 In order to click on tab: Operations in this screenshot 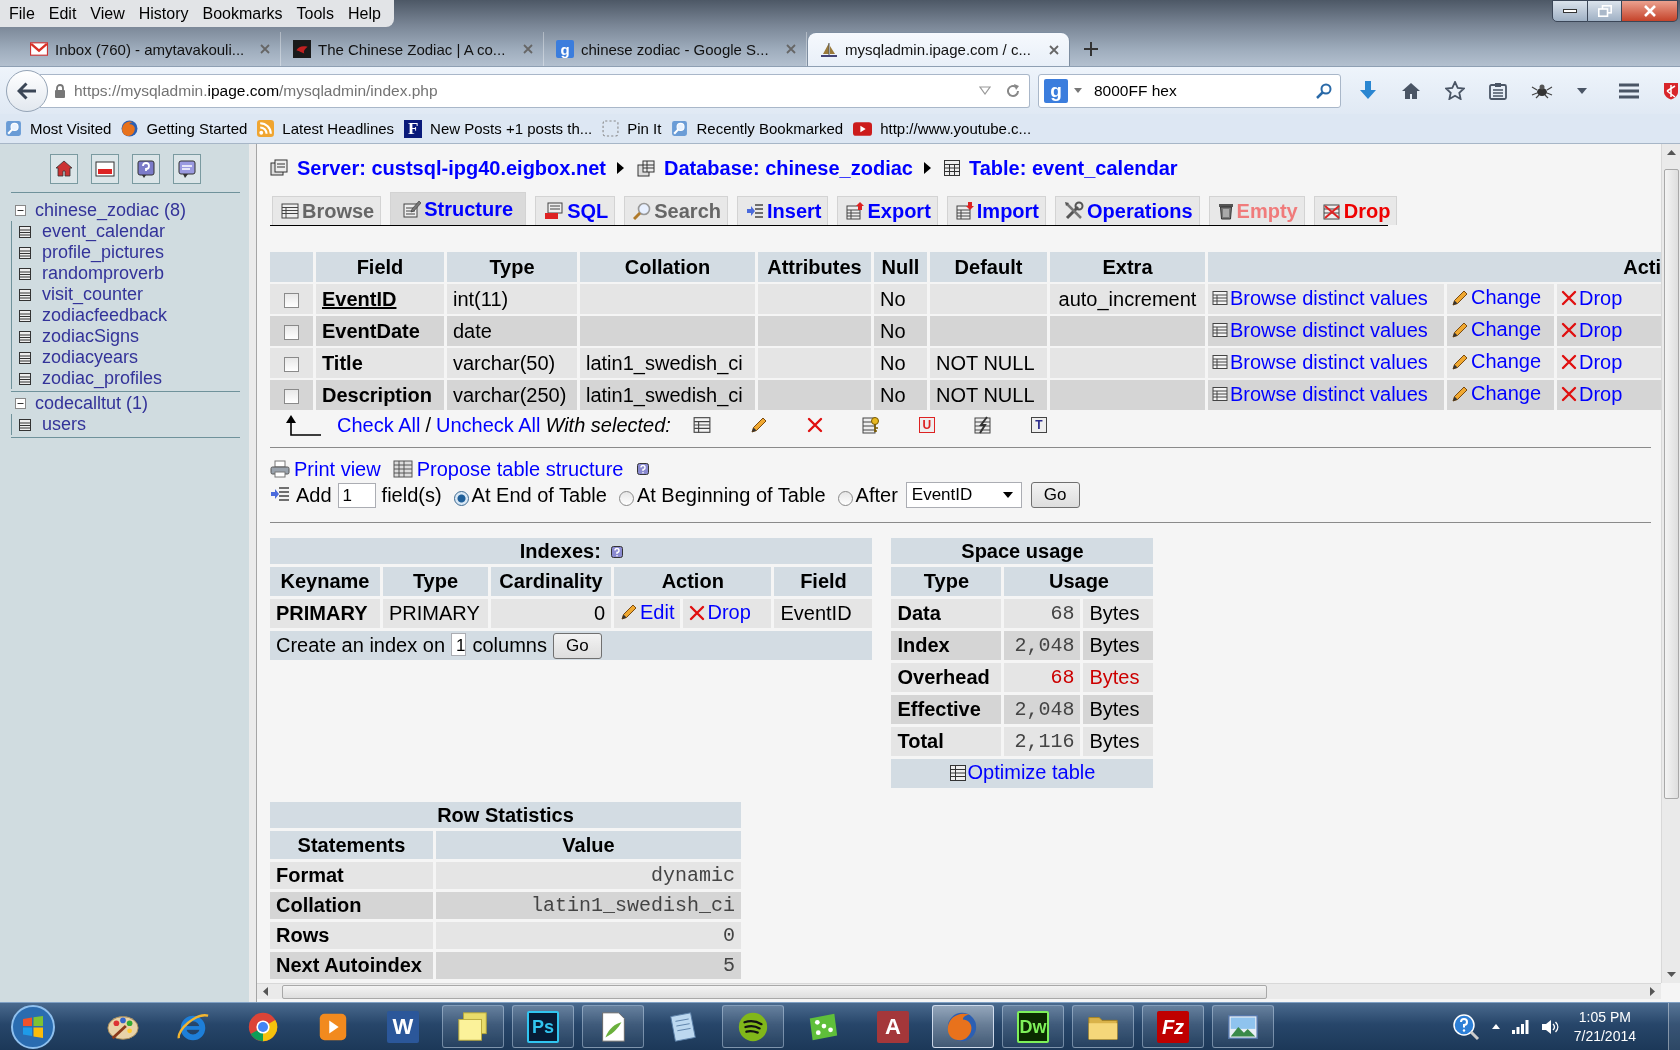, I will do `click(1127, 210)`.